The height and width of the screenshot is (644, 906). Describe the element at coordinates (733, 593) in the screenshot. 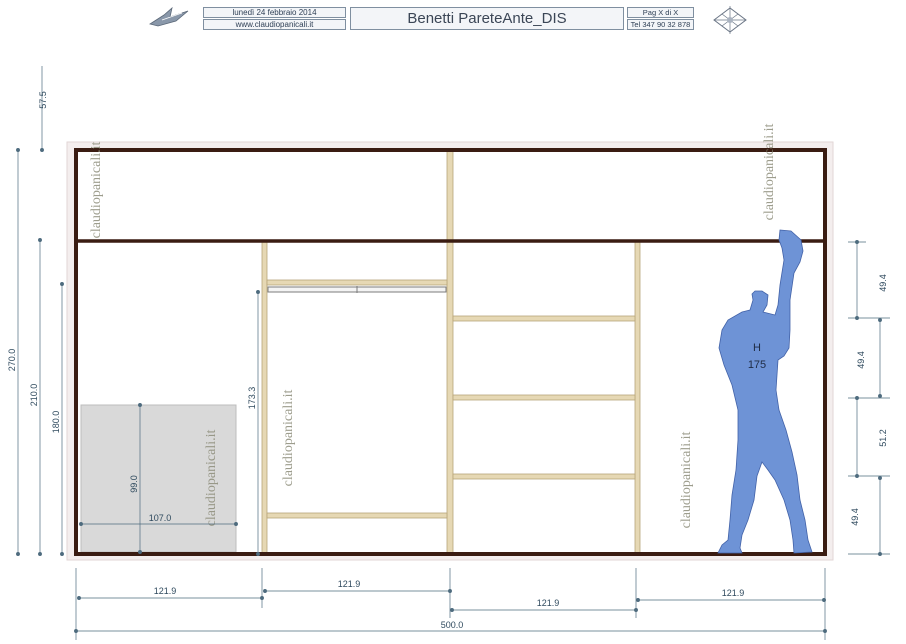

I see `dim-bottom-4: 121.9` at that location.